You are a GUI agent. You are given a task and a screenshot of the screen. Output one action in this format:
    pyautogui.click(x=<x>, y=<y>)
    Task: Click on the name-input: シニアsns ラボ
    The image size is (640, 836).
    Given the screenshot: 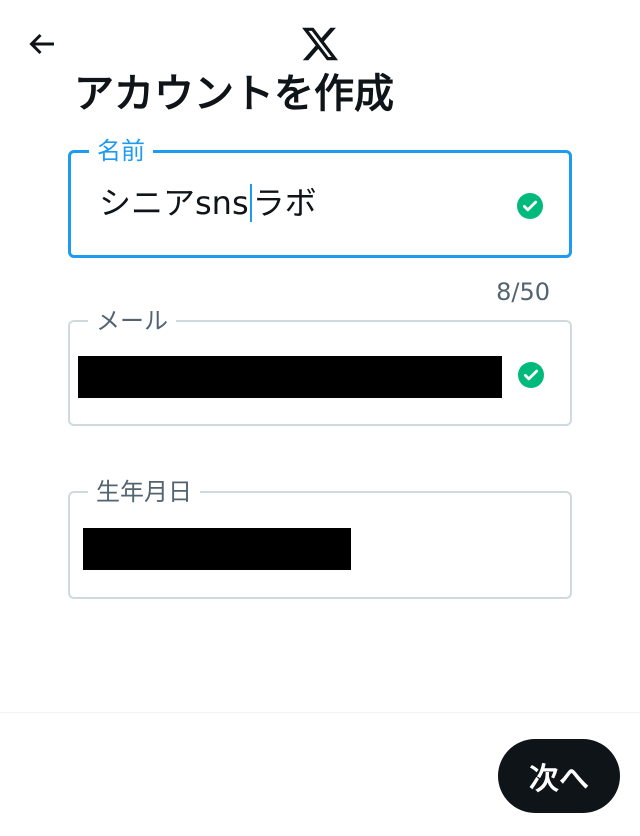 What is the action you would take?
    pyautogui.click(x=208, y=203)
    